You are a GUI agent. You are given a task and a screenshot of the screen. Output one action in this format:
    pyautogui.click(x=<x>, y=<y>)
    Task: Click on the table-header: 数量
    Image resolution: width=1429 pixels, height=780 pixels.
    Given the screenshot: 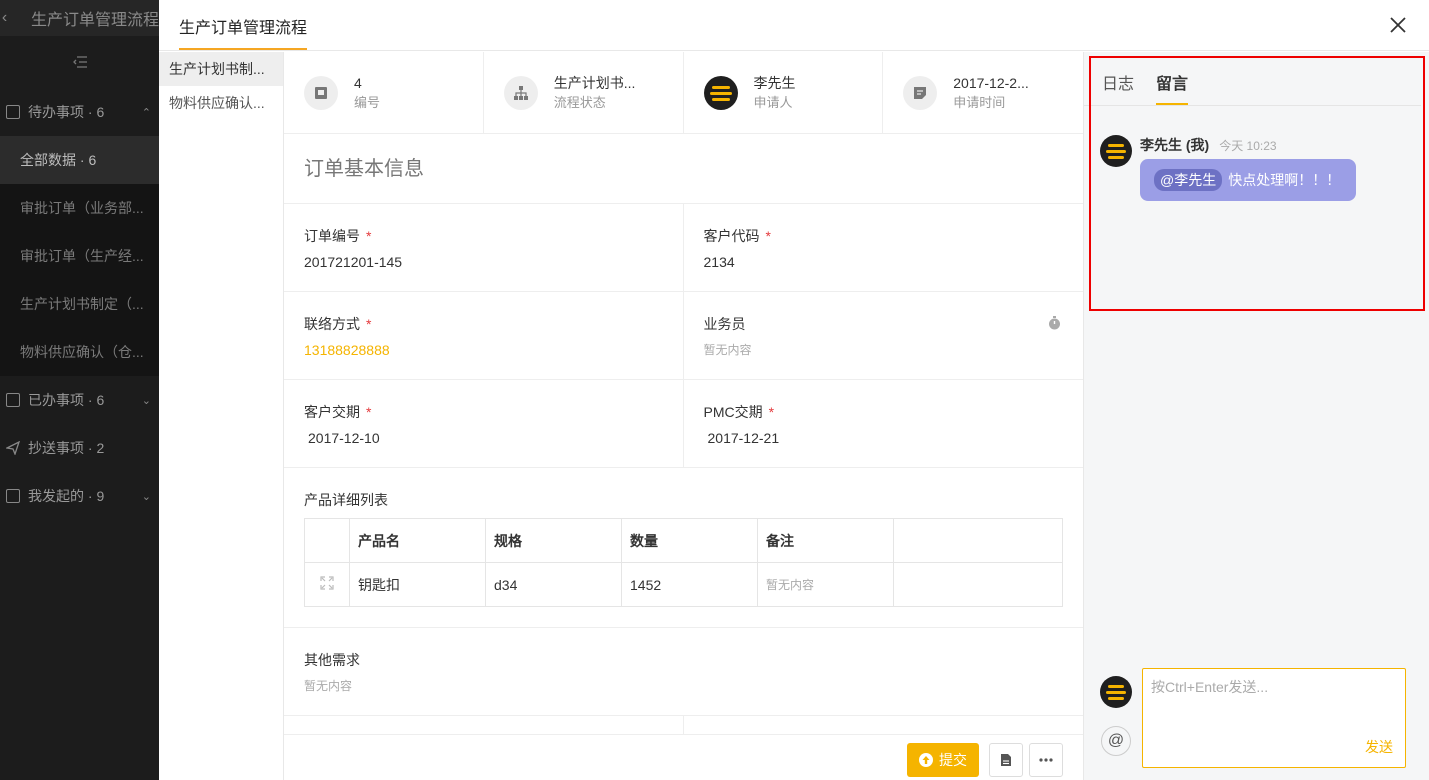 What is the action you would take?
    pyautogui.click(x=689, y=540)
    